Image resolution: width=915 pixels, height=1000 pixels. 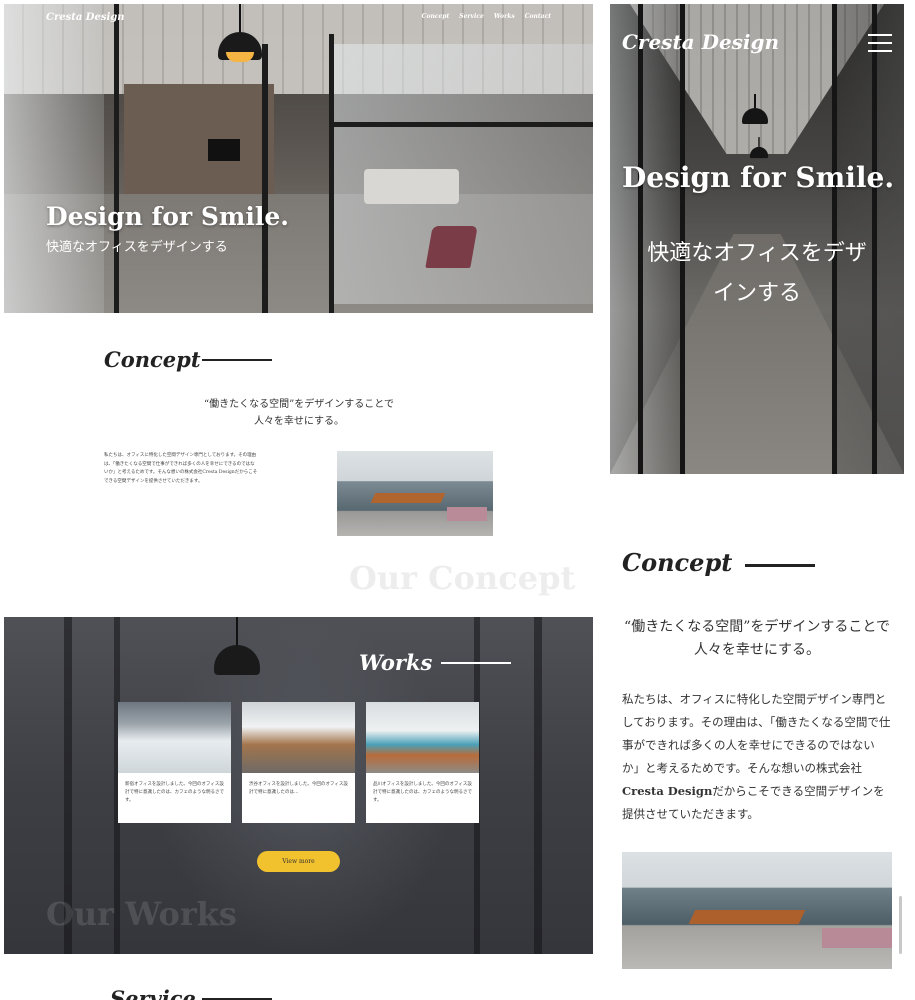 What do you see at coordinates (299, 404) in the screenshot?
I see `concept-lead-line-1: “働きたくなる空間”をデザインすることで` at bounding box center [299, 404].